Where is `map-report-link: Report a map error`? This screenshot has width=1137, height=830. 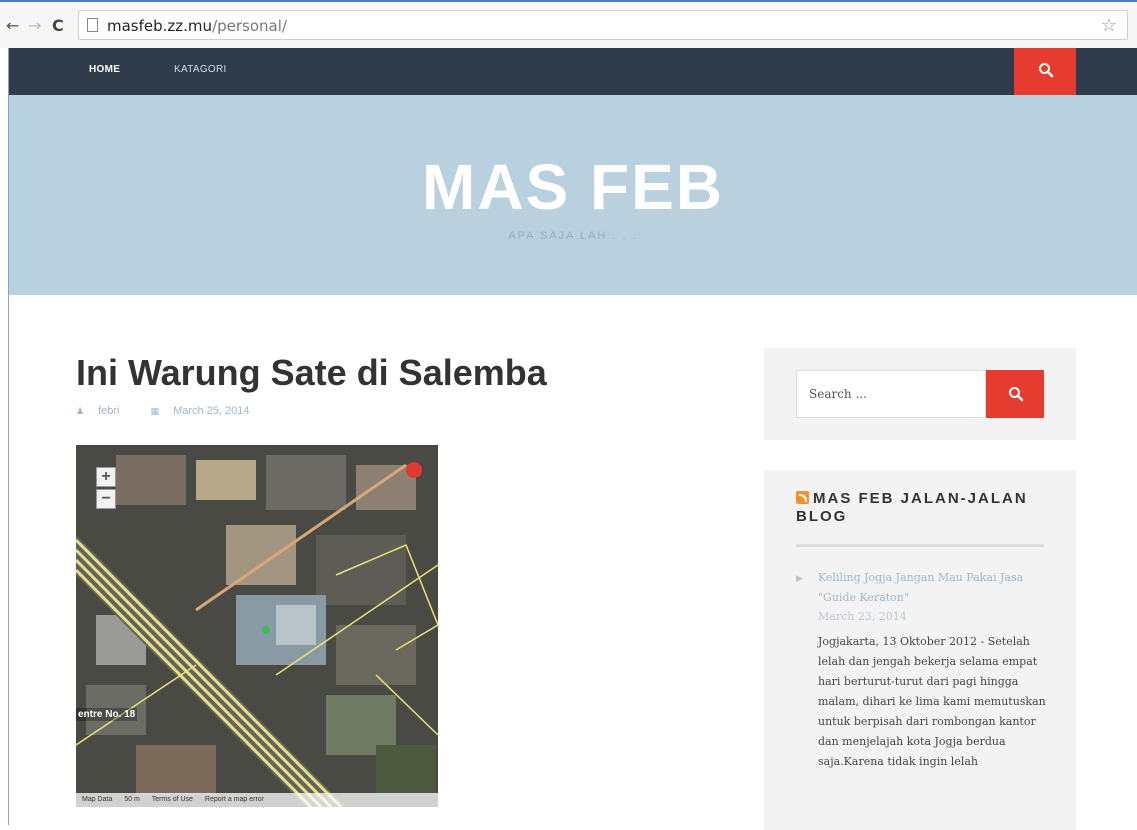
map-report-link: Report a map error is located at coordinates (234, 799).